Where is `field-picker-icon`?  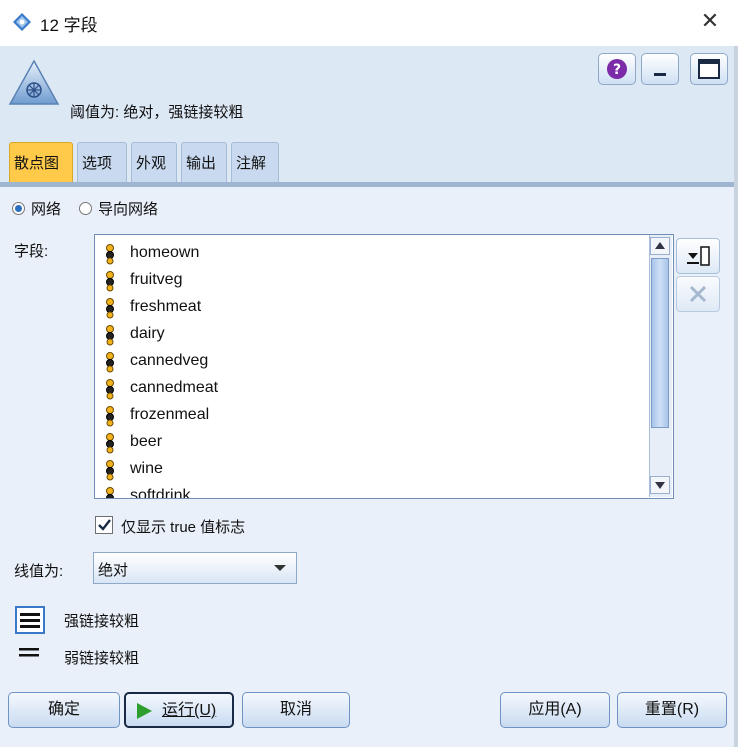 field-picker-icon is located at coordinates (698, 256).